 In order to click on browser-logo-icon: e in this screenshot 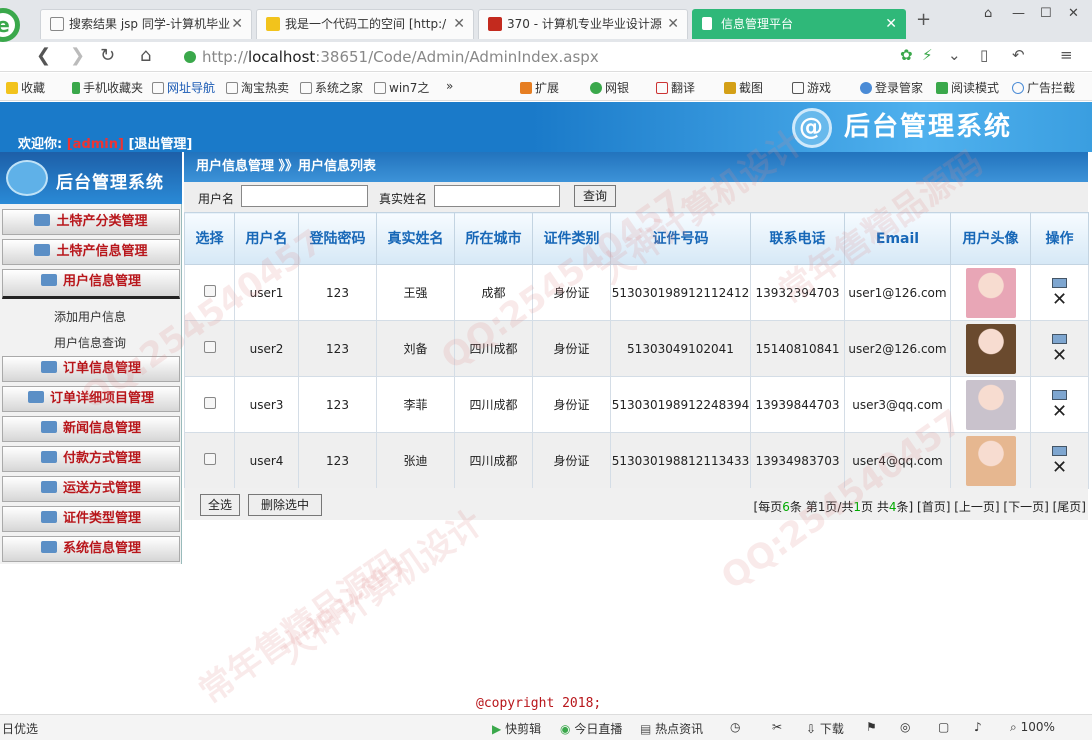, I will do `click(10, 25)`.